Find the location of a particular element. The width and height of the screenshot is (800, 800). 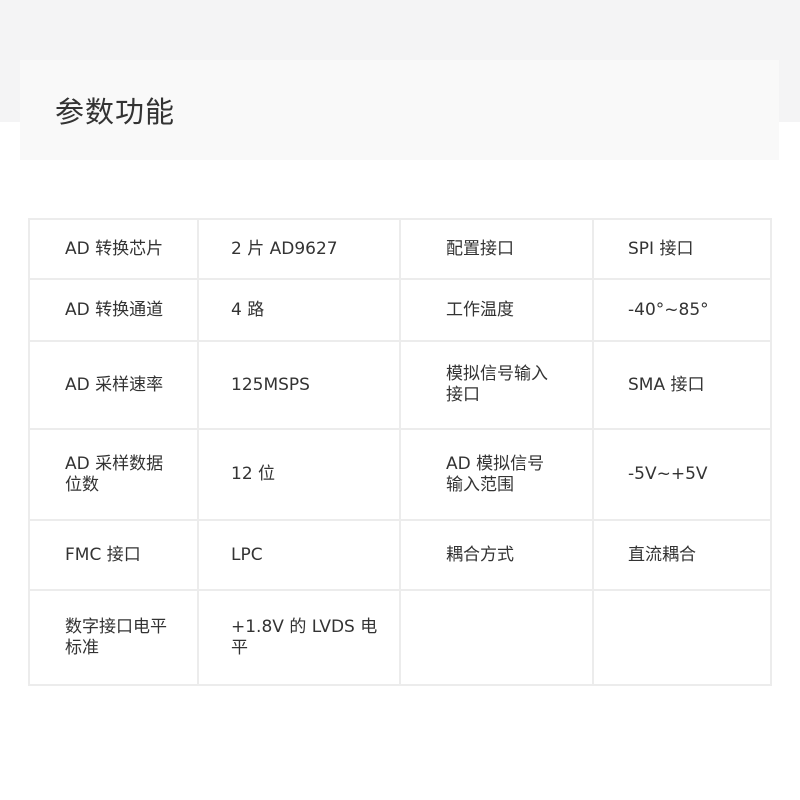

spec-label-cell: FMC 接口 is located at coordinates (113, 555).